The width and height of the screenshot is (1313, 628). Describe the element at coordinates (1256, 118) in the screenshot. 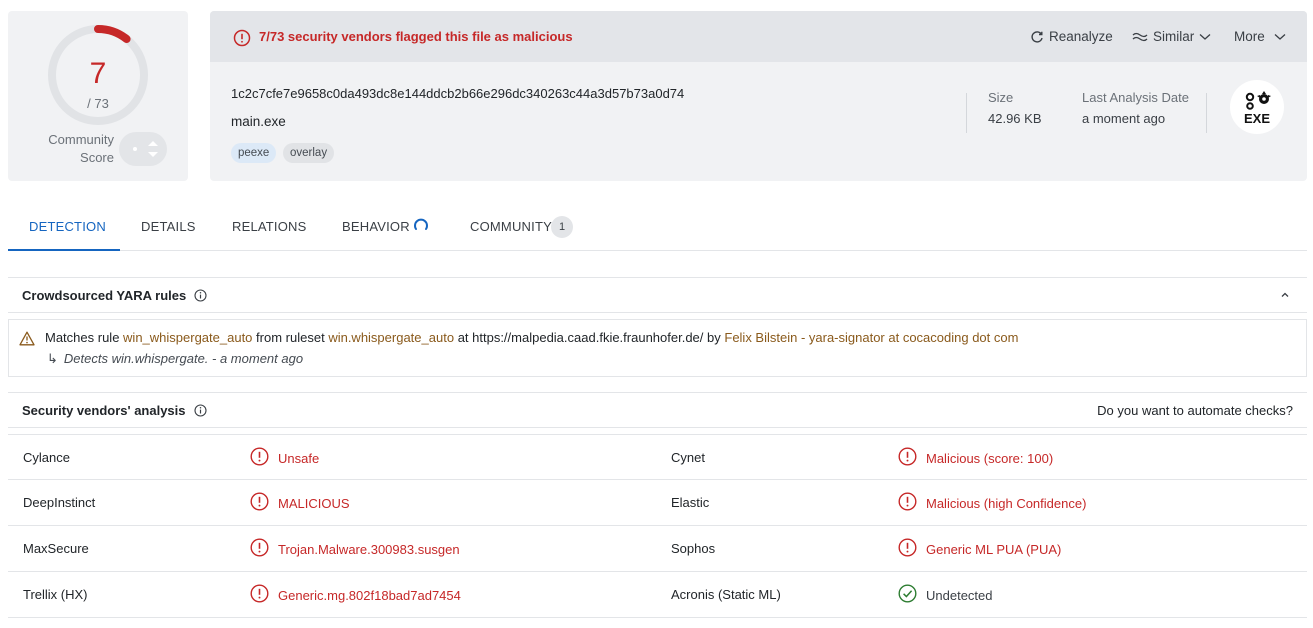

I see `file-type-label: EXE` at that location.